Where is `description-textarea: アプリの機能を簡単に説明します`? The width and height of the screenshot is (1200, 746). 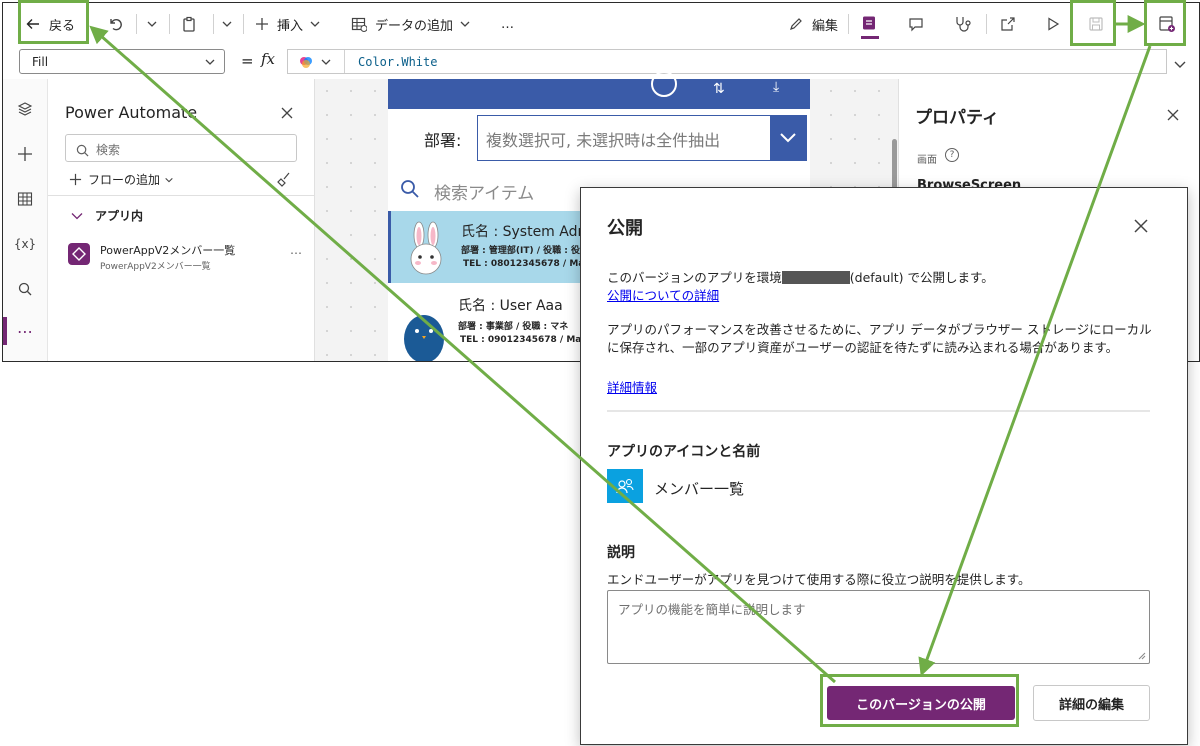
description-textarea: アプリの機能を簡単に説明します is located at coordinates (878, 627).